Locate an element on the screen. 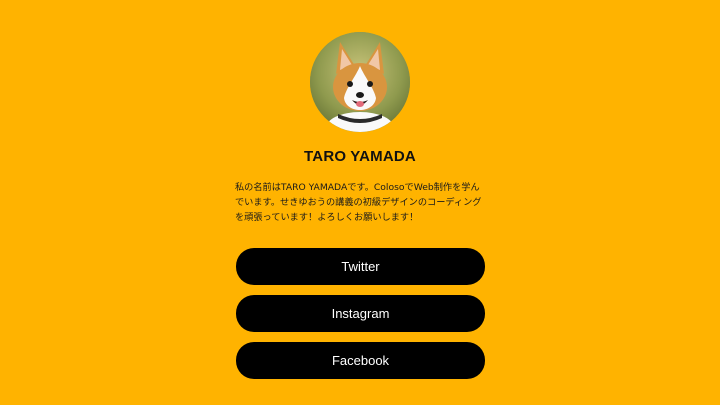 The image size is (720, 405). profile-name: TARO YAMADA is located at coordinates (360, 156).